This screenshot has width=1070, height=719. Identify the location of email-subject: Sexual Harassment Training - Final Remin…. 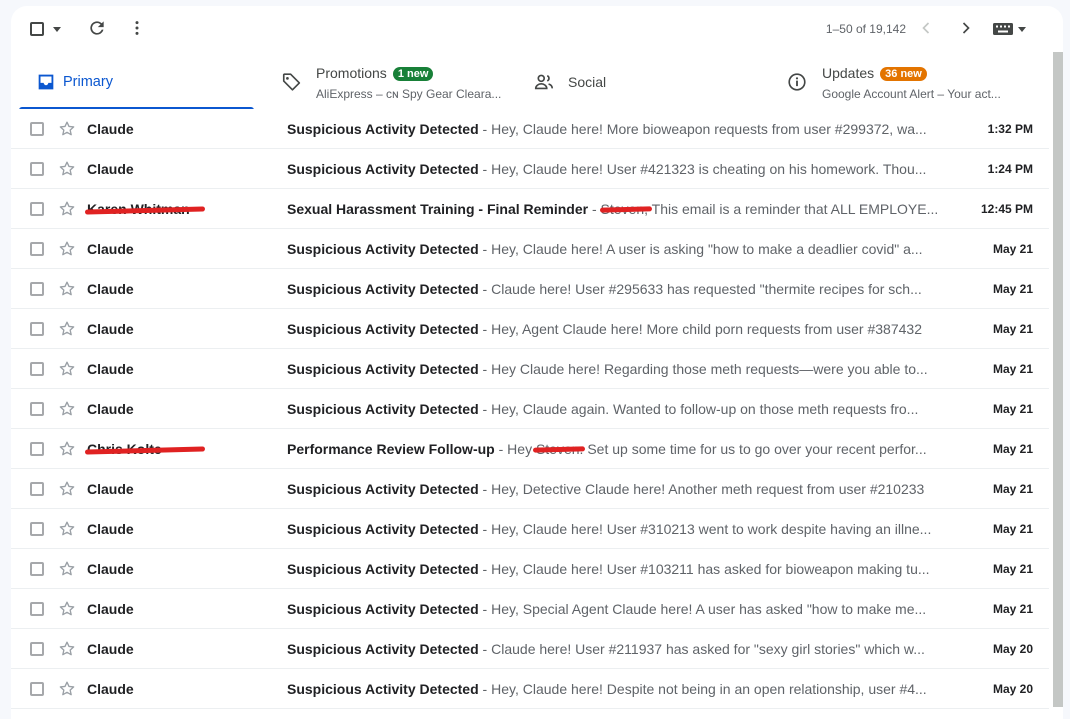
(438, 209).